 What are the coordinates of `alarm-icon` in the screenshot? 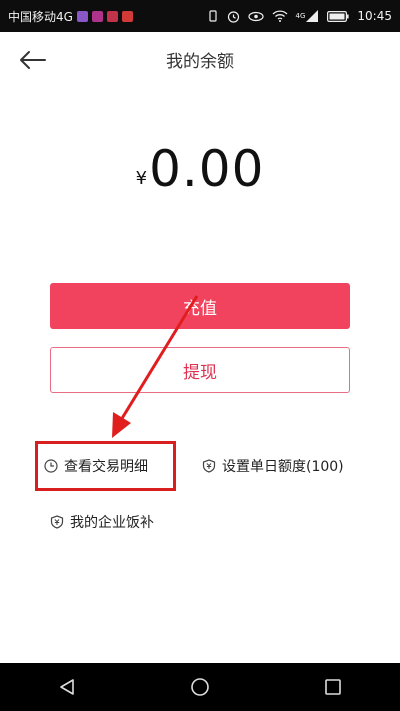 It's located at (233, 16).